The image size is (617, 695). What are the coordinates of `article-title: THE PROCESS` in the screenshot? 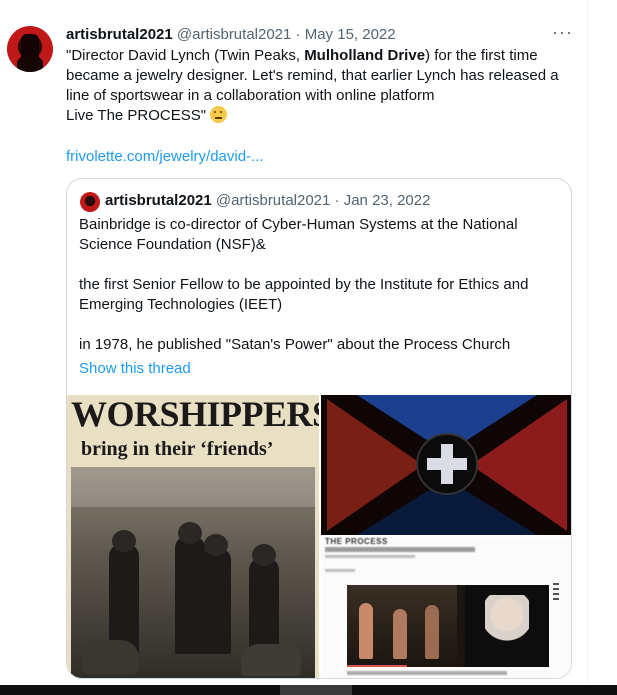 It's located at (356, 541).